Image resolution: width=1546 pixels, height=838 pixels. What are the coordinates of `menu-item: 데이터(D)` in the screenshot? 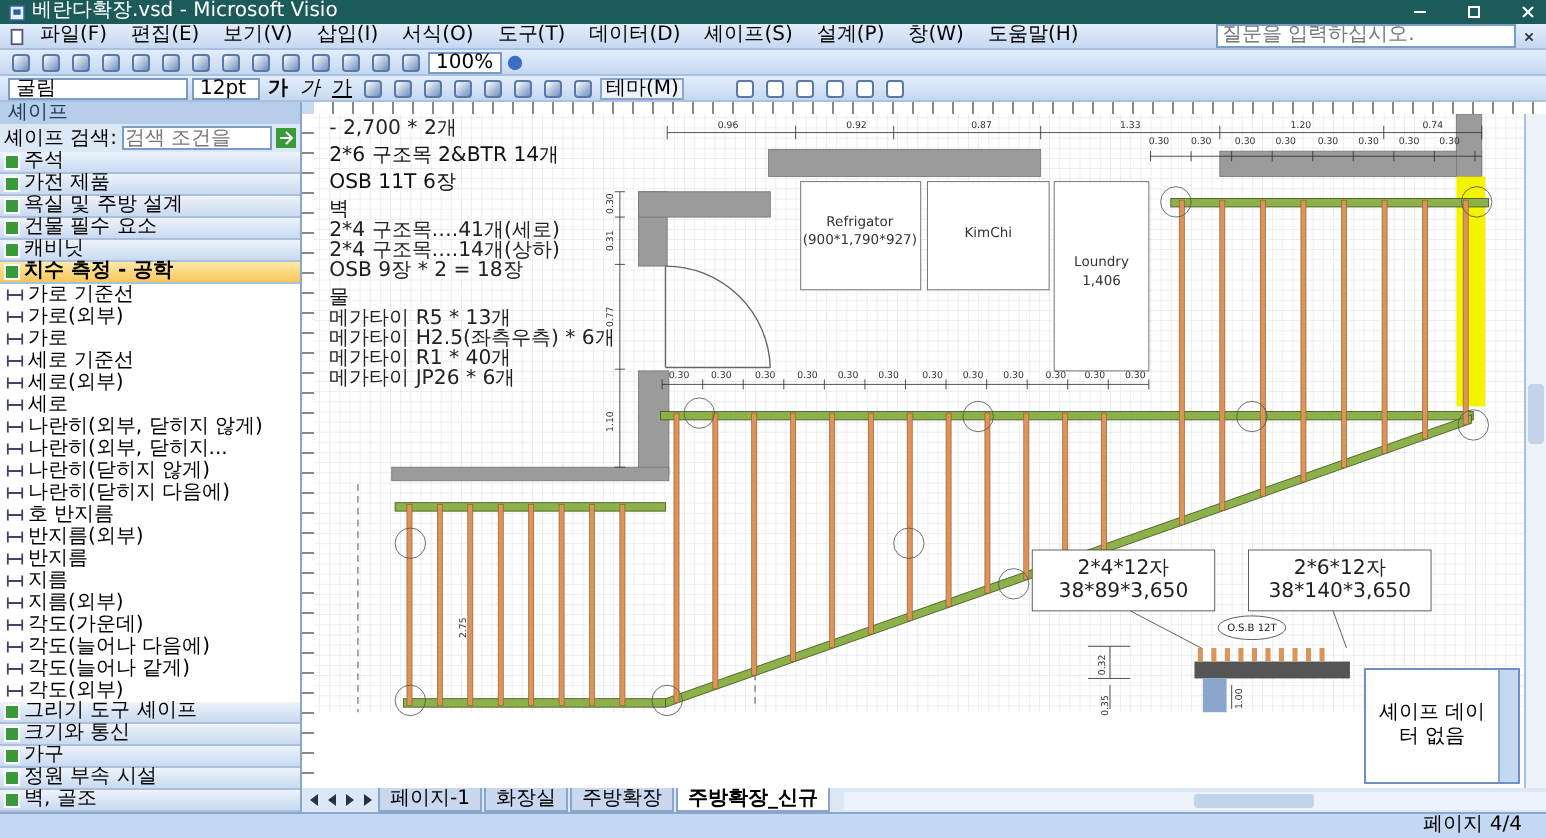 It's located at (635, 36).